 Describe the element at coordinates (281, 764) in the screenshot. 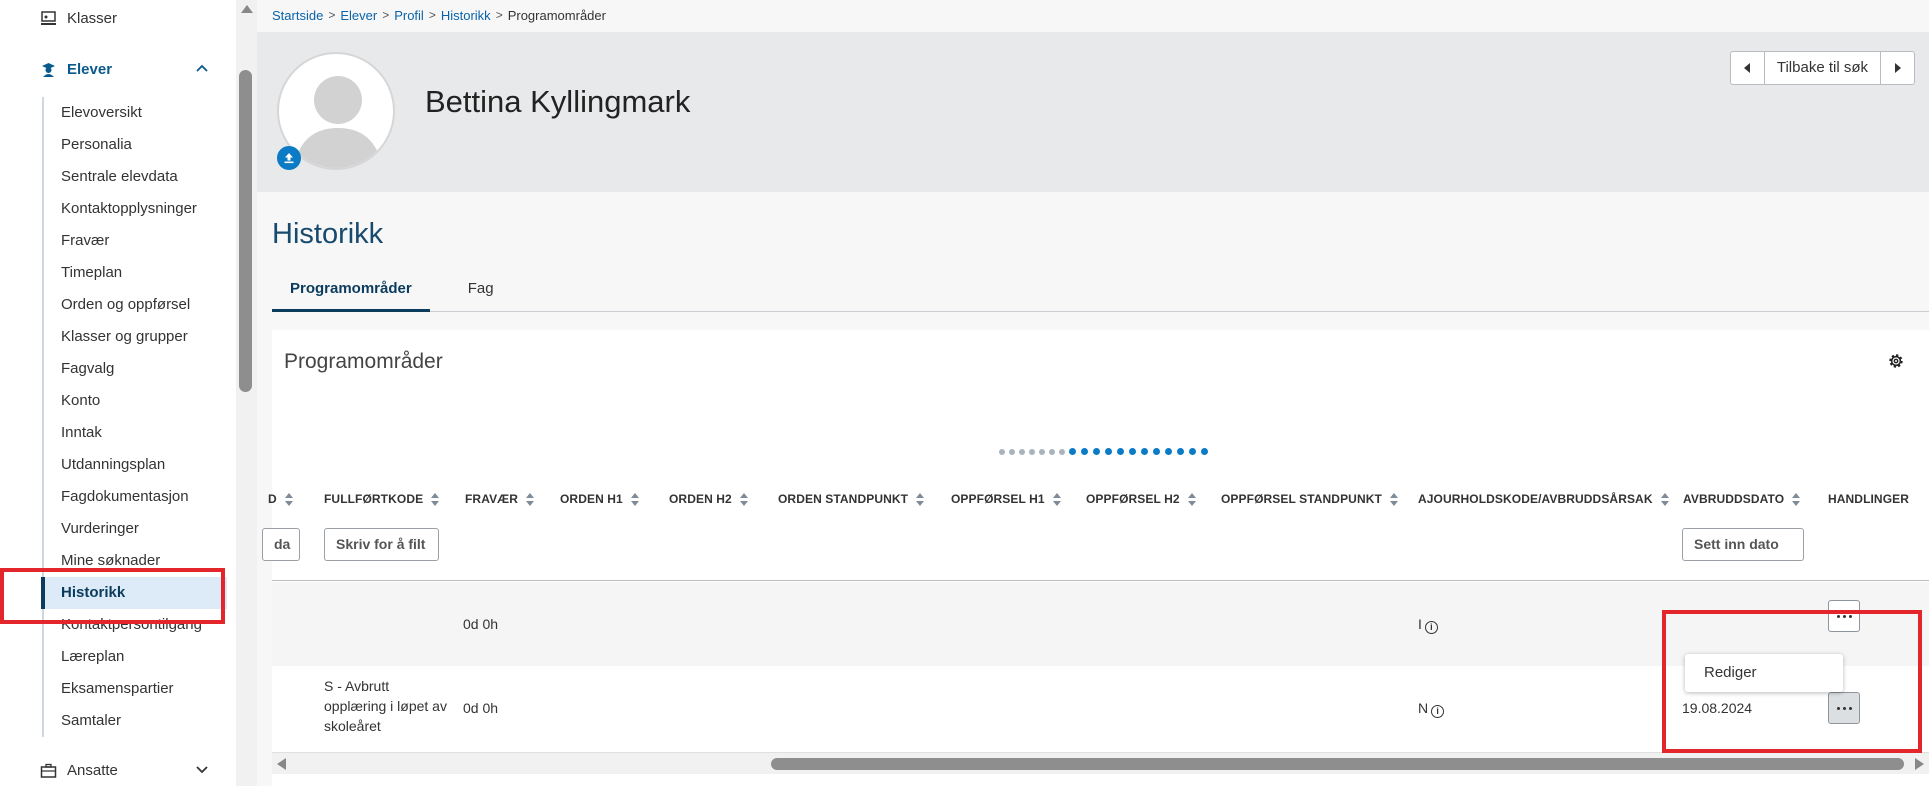

I see `scroll-left-arrow-icon` at that location.